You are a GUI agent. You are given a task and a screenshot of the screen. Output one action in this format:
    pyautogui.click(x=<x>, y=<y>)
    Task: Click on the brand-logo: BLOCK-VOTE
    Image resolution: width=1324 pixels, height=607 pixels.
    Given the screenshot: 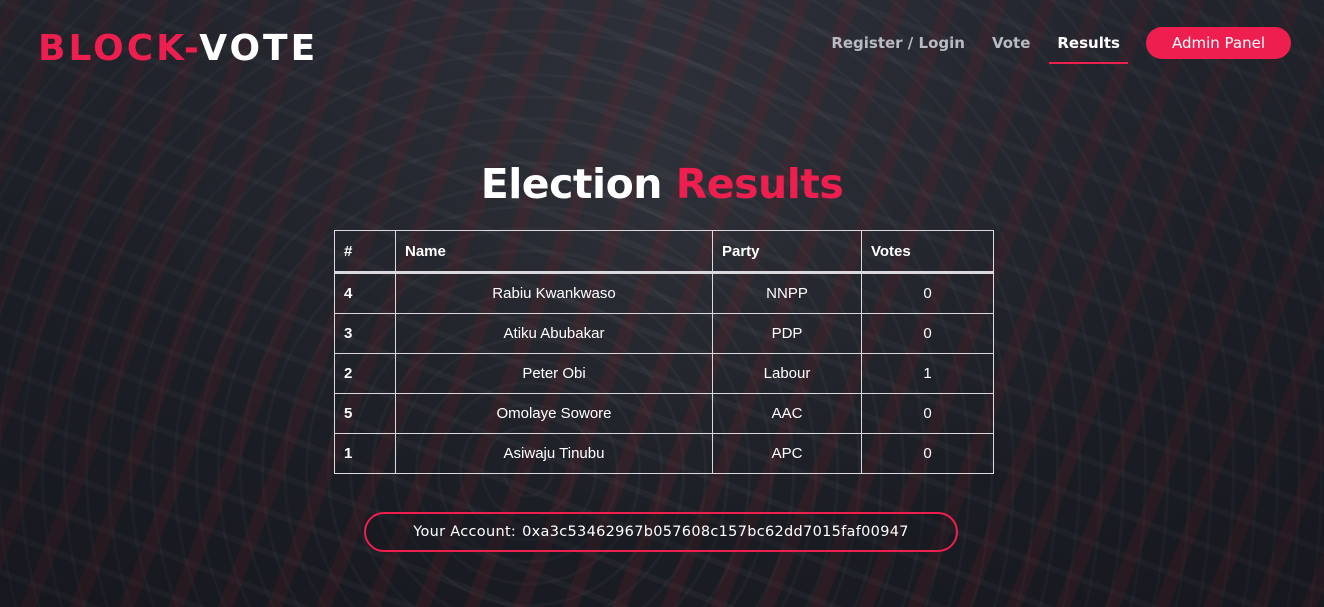 What is the action you would take?
    pyautogui.click(x=178, y=49)
    